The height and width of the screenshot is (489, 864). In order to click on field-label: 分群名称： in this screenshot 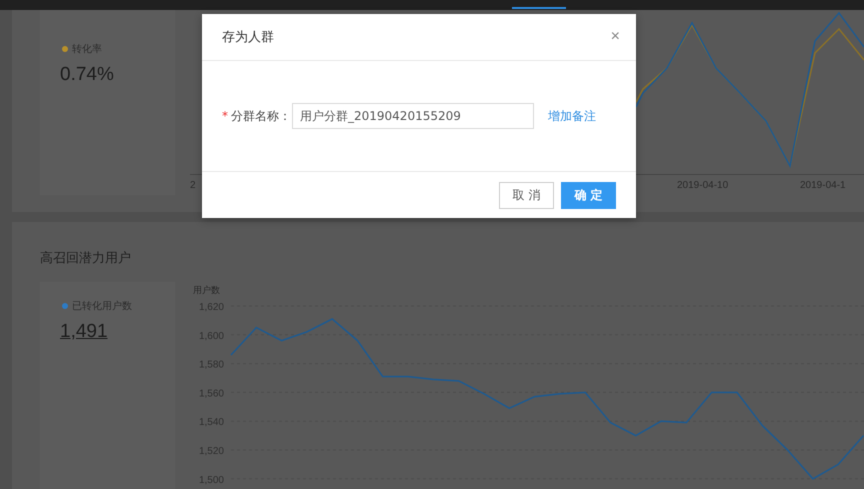, I will do `click(261, 116)`.